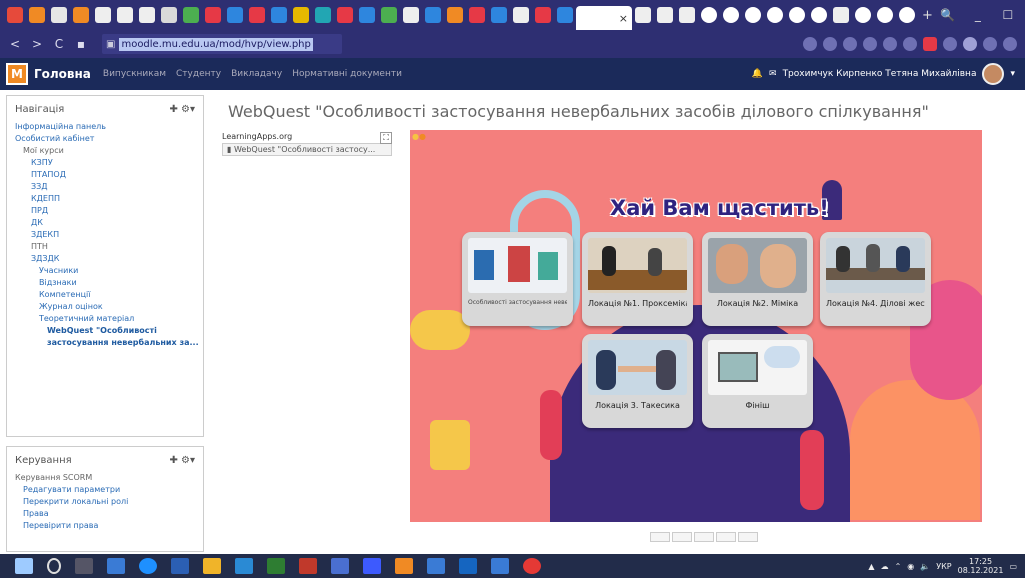  Describe the element at coordinates (885, 566) in the screenshot. I see `tray-icon: ☁` at that location.